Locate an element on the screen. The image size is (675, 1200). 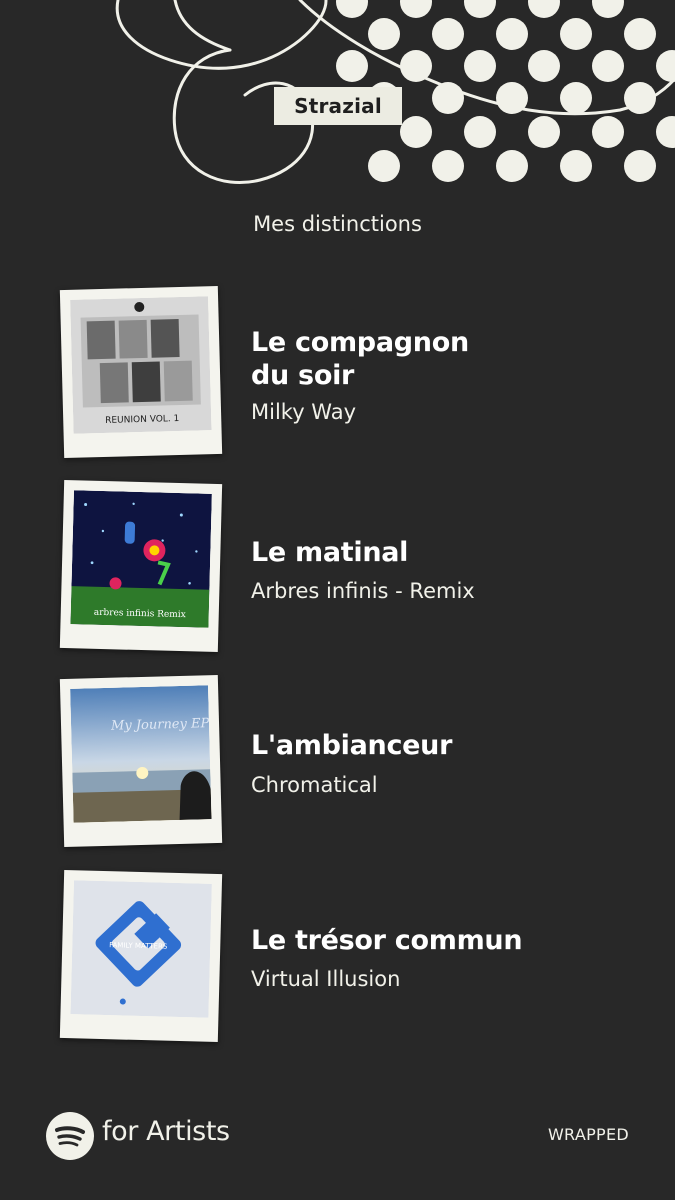
artist-name-badge: Strazial is located at coordinates (338, 106).